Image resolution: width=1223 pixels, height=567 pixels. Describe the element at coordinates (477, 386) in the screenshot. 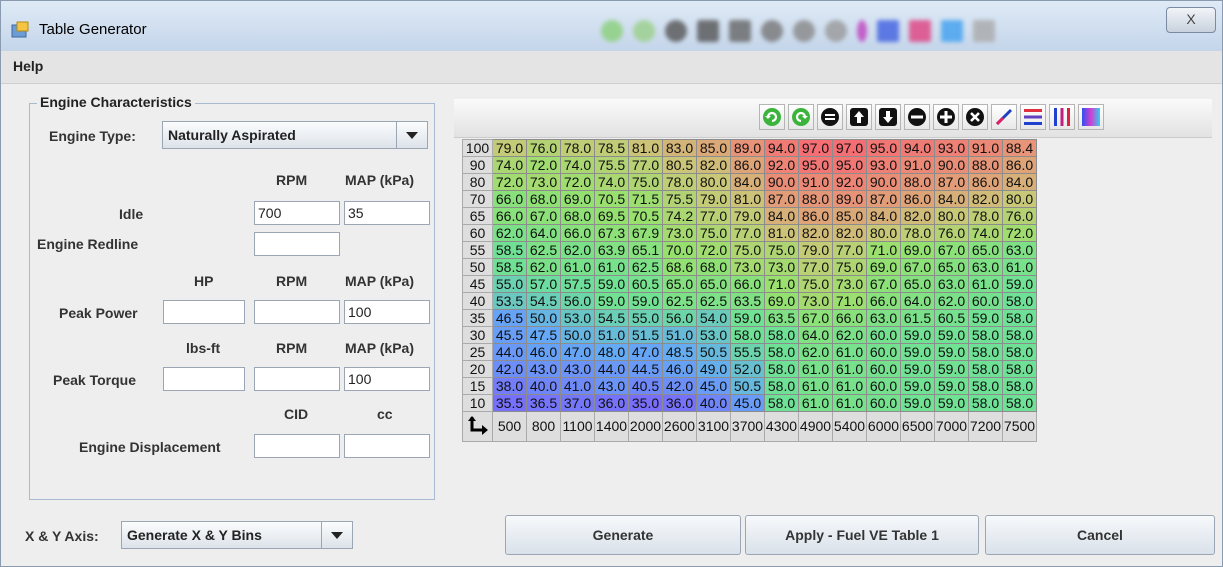

I see `y-bin-label: 15` at that location.